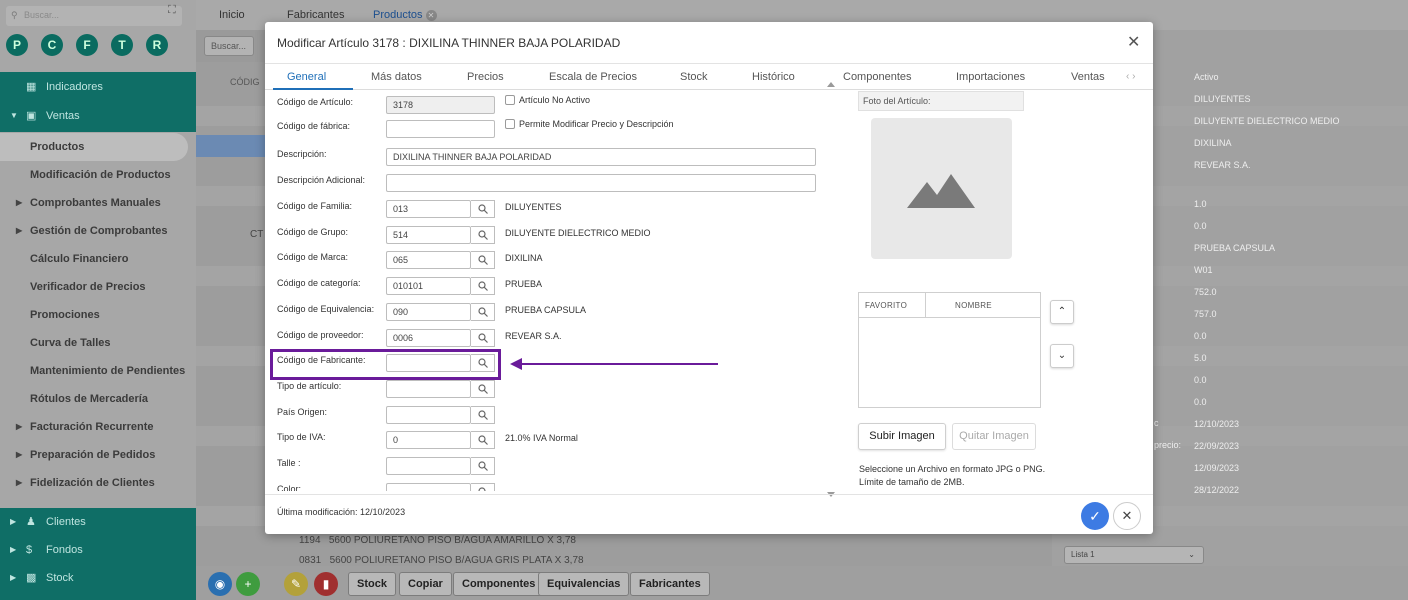  I want to click on color-input, so click(428, 486).